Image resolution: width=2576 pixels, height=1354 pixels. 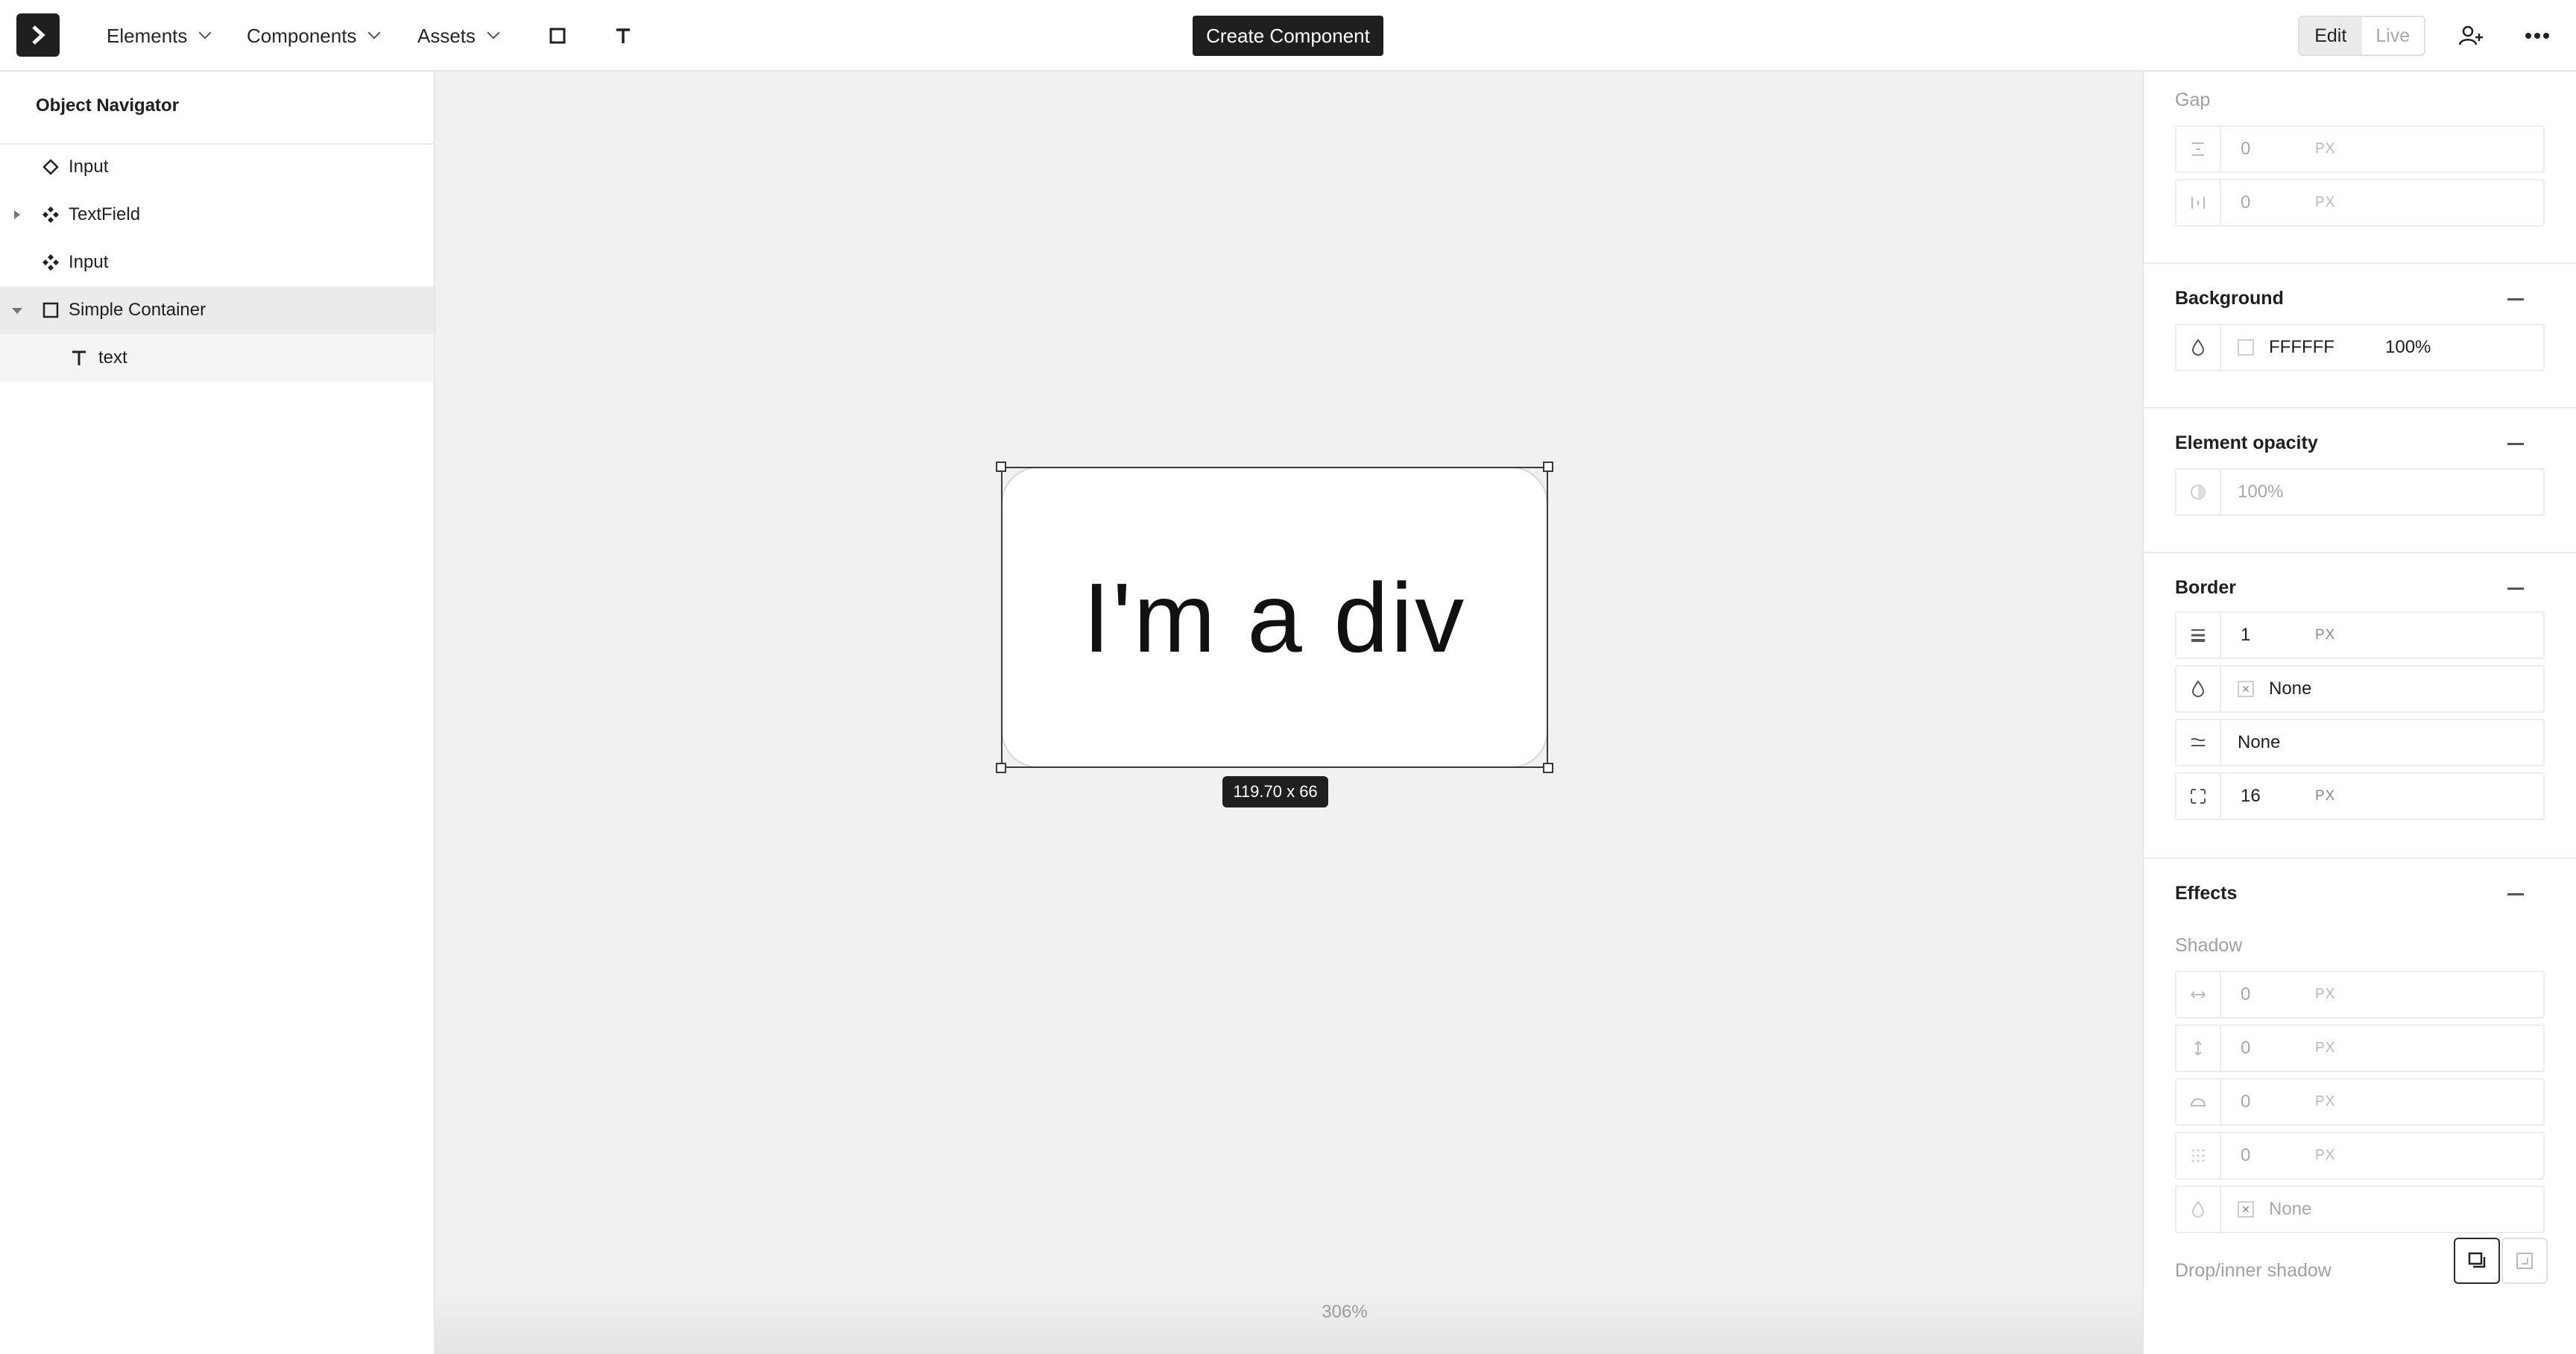 What do you see at coordinates (2360, 492) in the screenshot?
I see `element-opacity-field: 100%` at bounding box center [2360, 492].